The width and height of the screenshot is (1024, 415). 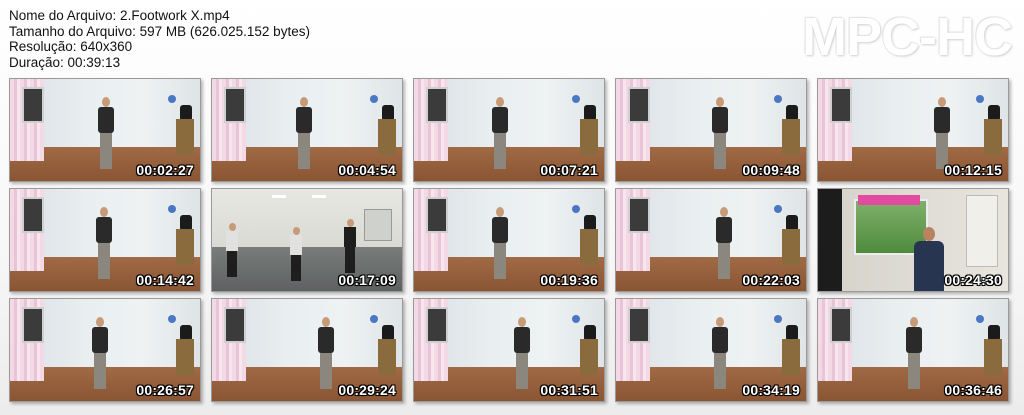 I want to click on video-thumbnail: 00:04:54, so click(x=307, y=130).